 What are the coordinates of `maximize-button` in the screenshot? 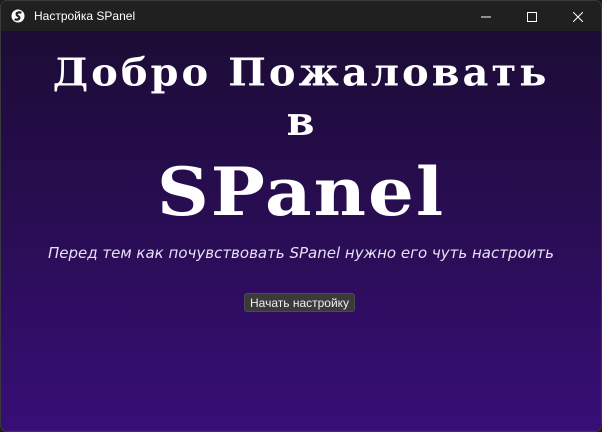 It's located at (532, 16).